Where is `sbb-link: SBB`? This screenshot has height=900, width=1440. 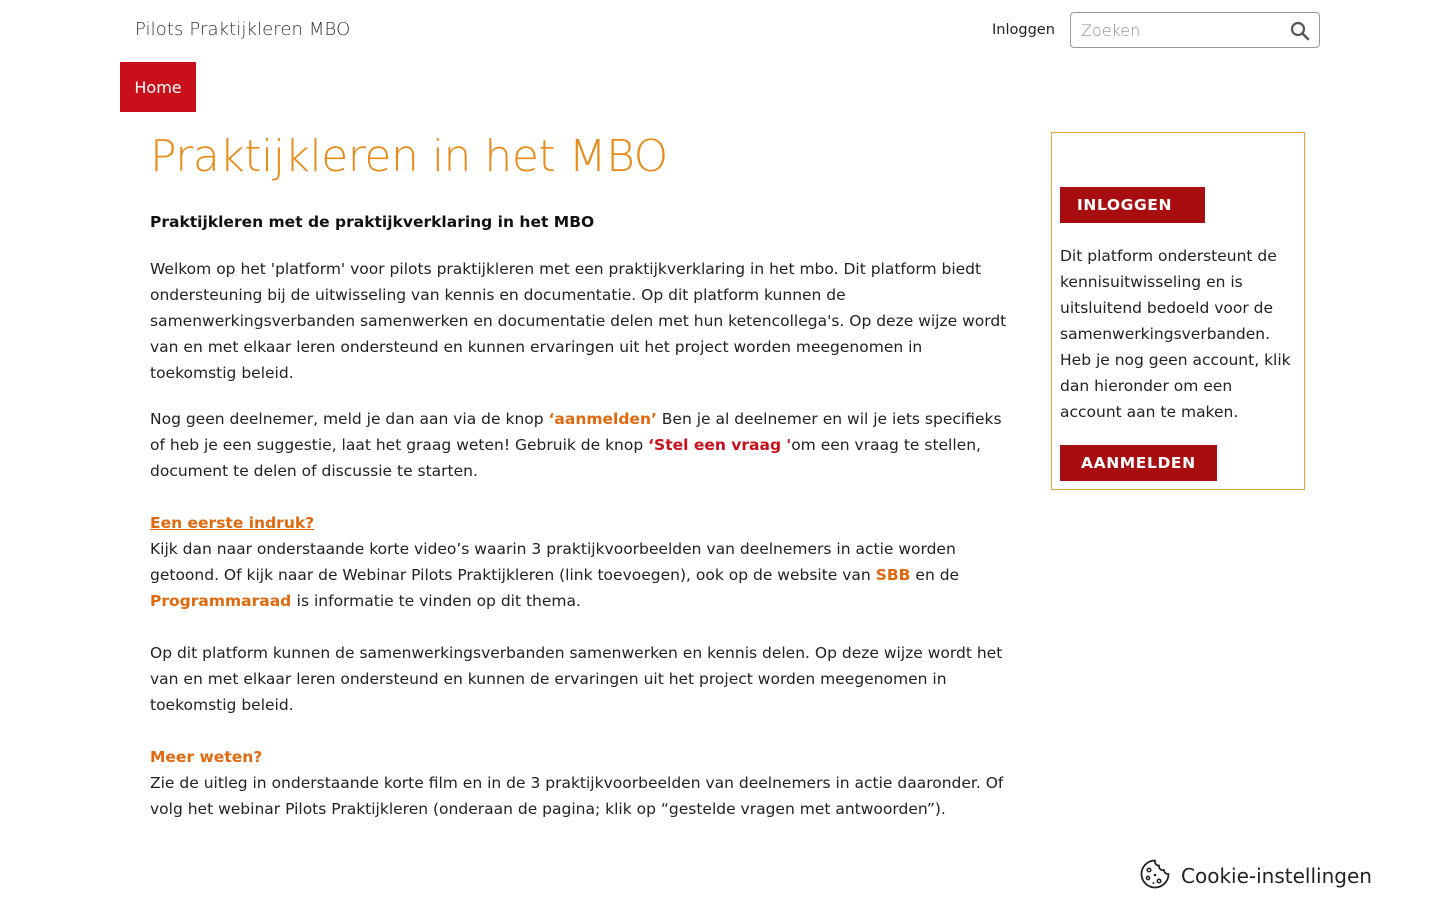
sbb-link: SBB is located at coordinates (893, 575).